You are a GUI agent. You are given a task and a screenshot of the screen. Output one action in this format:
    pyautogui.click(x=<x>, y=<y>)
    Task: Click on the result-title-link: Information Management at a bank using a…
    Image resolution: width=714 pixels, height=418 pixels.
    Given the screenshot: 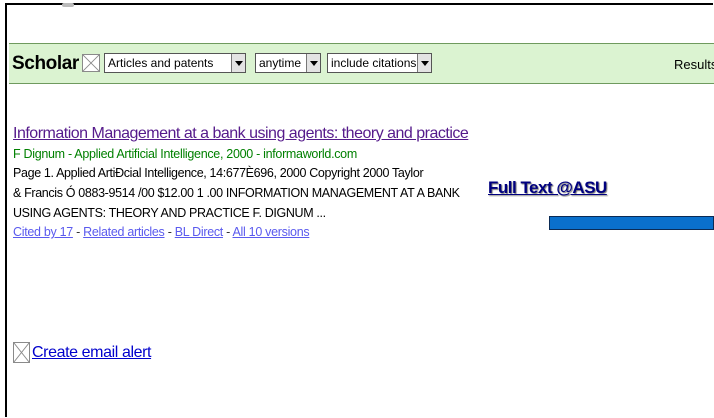 What is the action you would take?
    pyautogui.click(x=241, y=134)
    